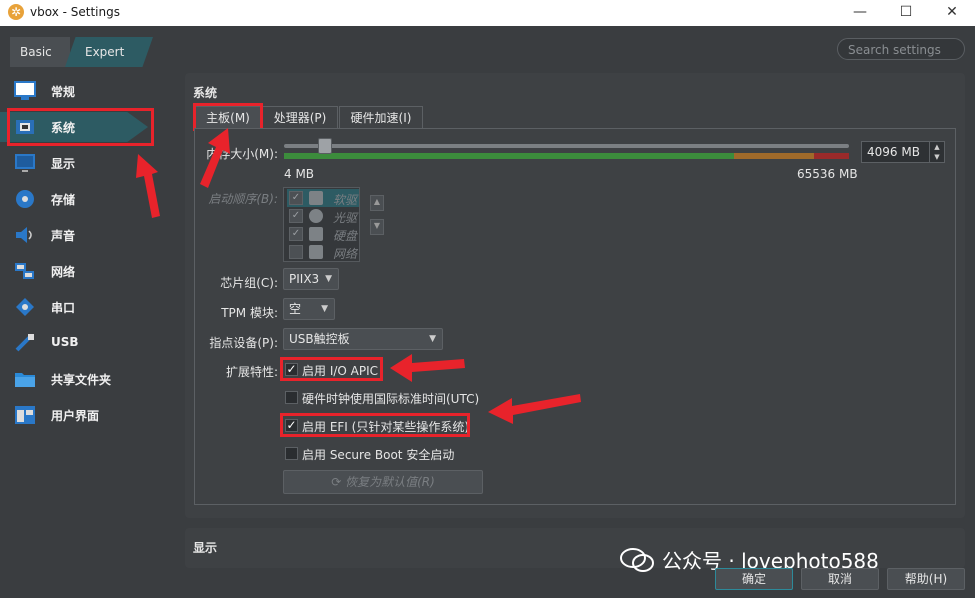 The image size is (975, 598). What do you see at coordinates (295, 309) in the screenshot?
I see `tpm-value: 空` at bounding box center [295, 309].